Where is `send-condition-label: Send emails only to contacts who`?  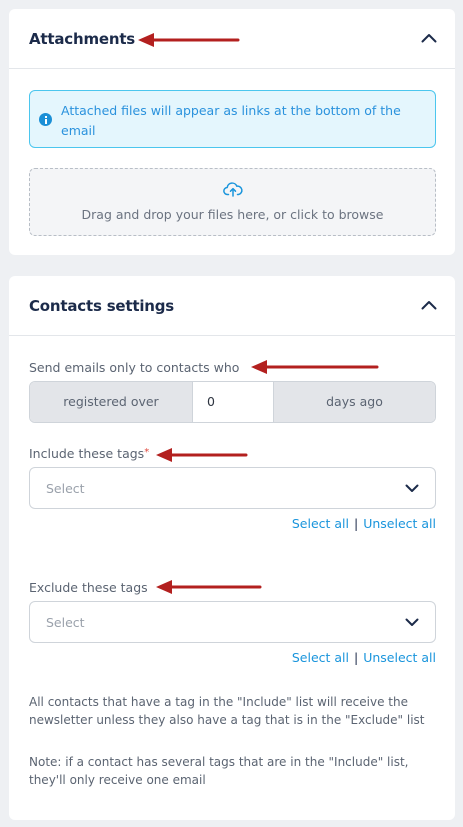
send-condition-label: Send emails only to contacts who is located at coordinates (134, 367).